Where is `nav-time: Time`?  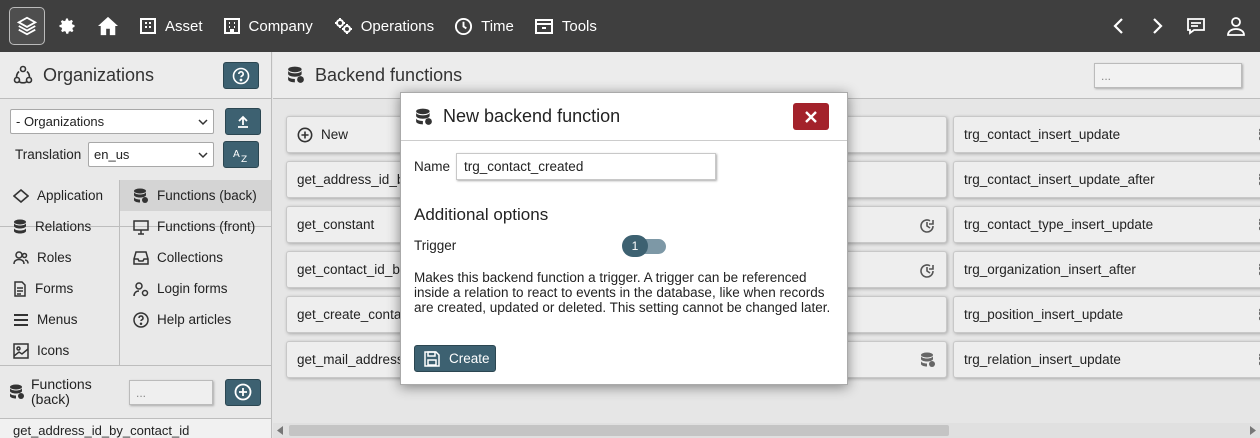 nav-time: Time is located at coordinates (484, 26).